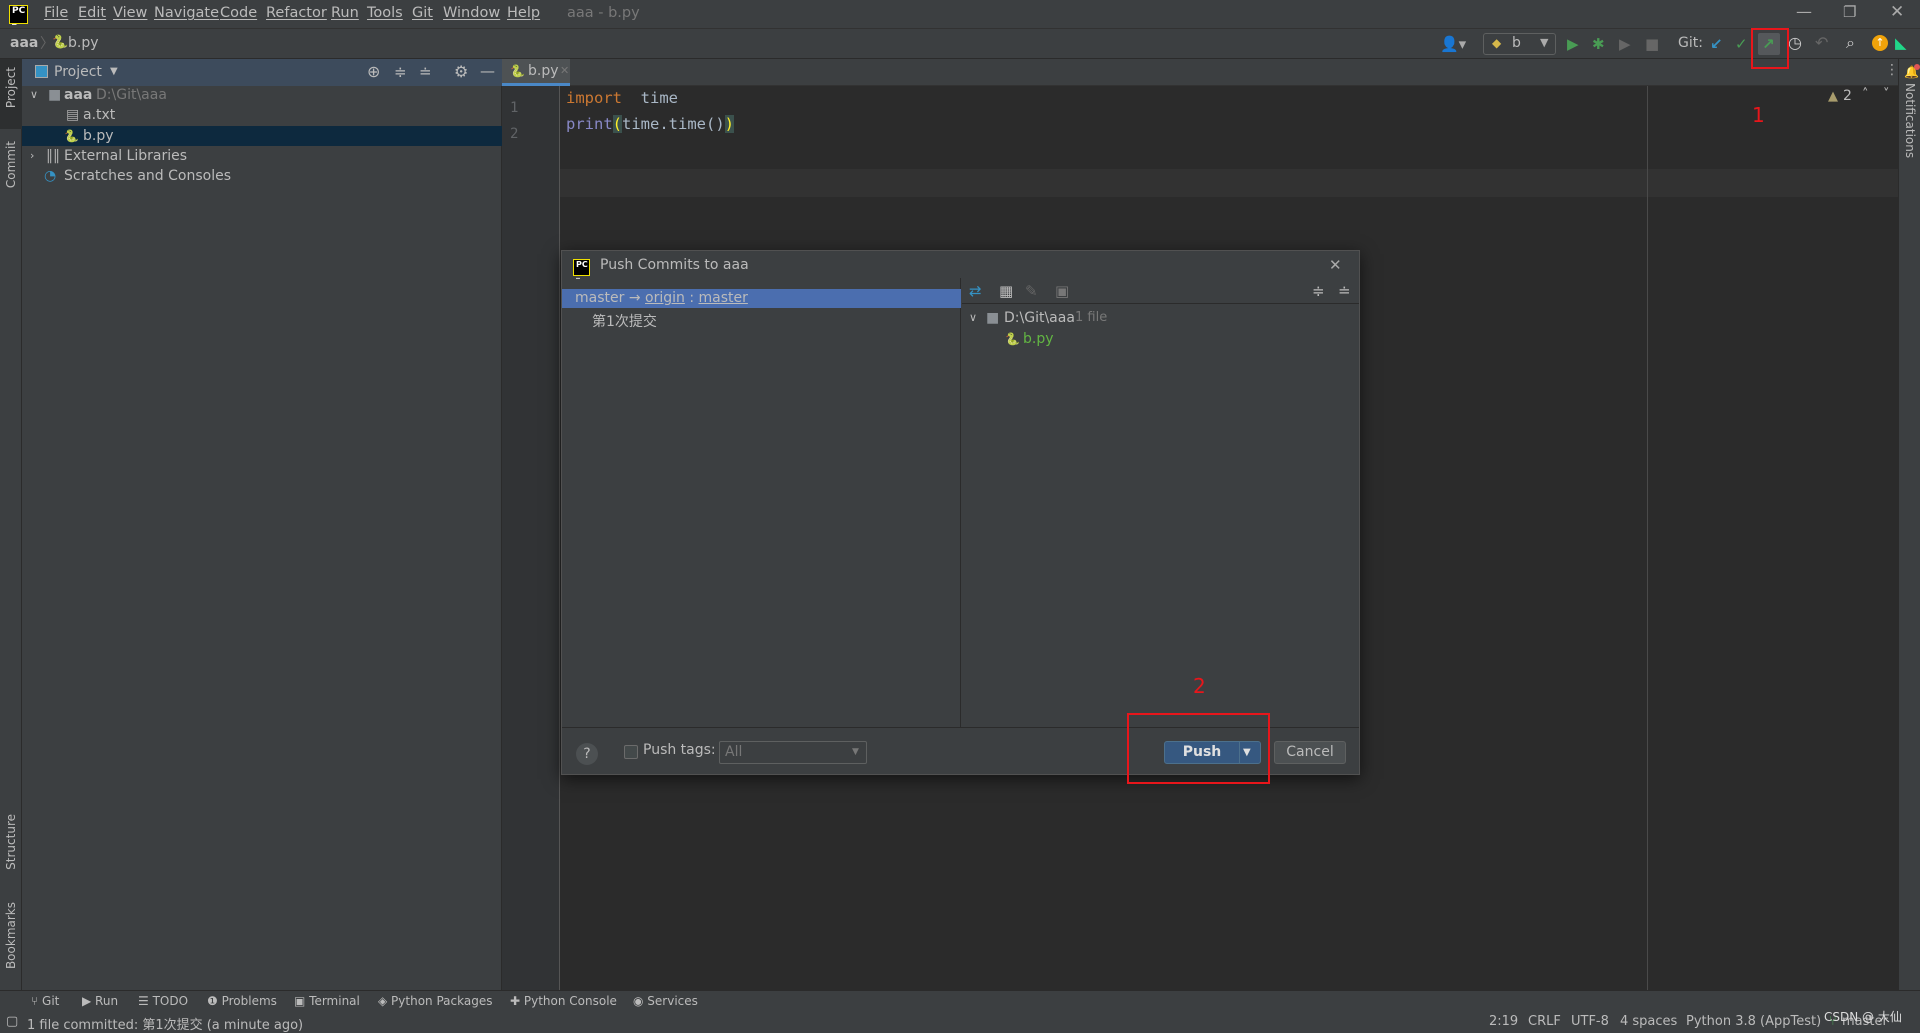  Describe the element at coordinates (11, 842) in the screenshot. I see `tool-structure-label: Structure` at that location.